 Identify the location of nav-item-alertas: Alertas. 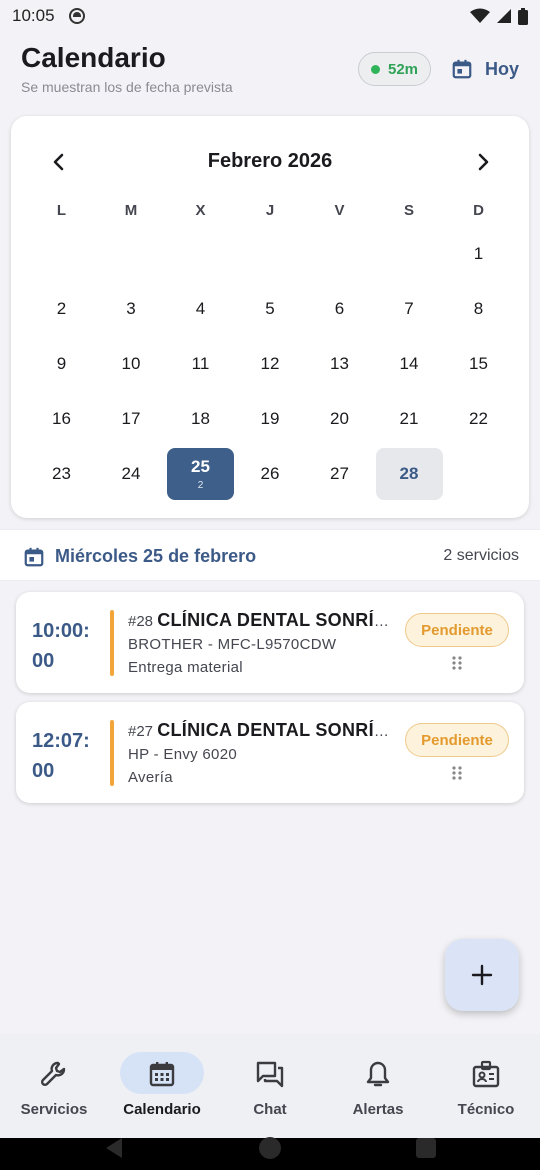
(378, 1086).